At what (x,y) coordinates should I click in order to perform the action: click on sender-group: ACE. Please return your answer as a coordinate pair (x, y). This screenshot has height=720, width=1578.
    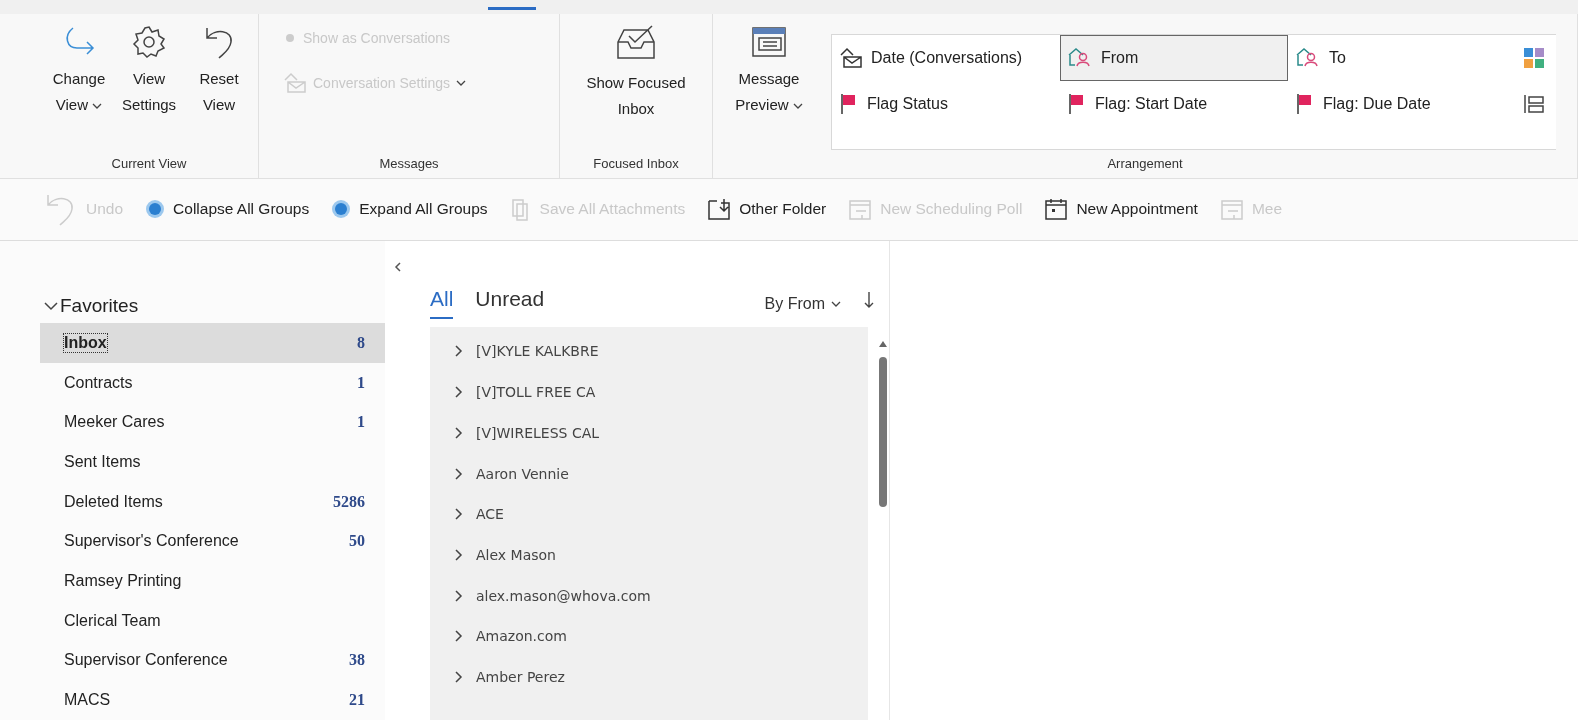
    Looking at the image, I should click on (649, 514).